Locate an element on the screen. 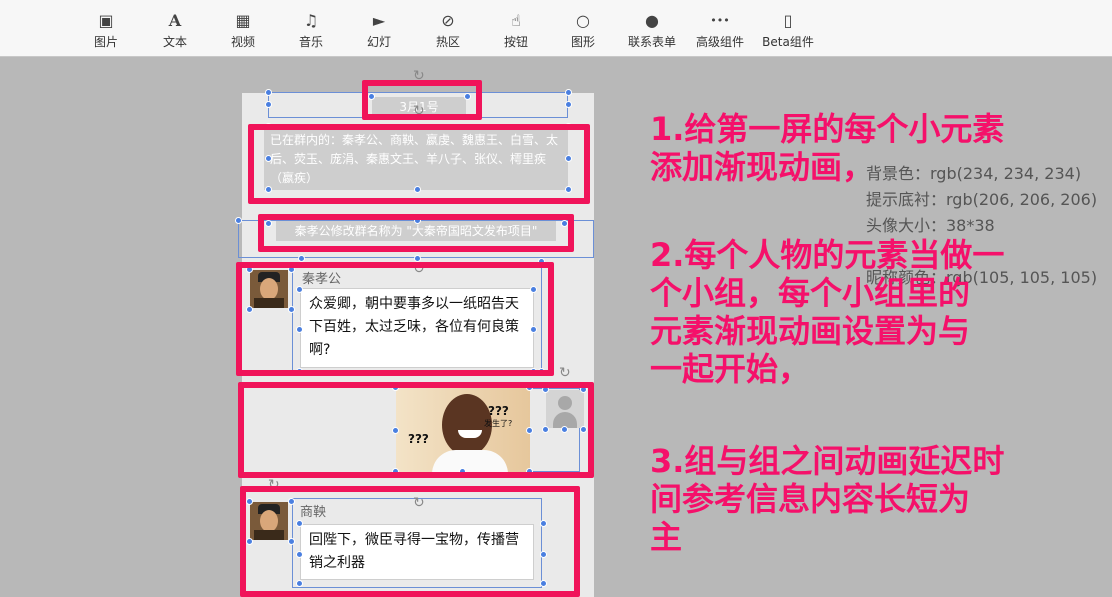 This screenshot has height=597, width=1112. highlight-box-rename is located at coordinates (416, 233).